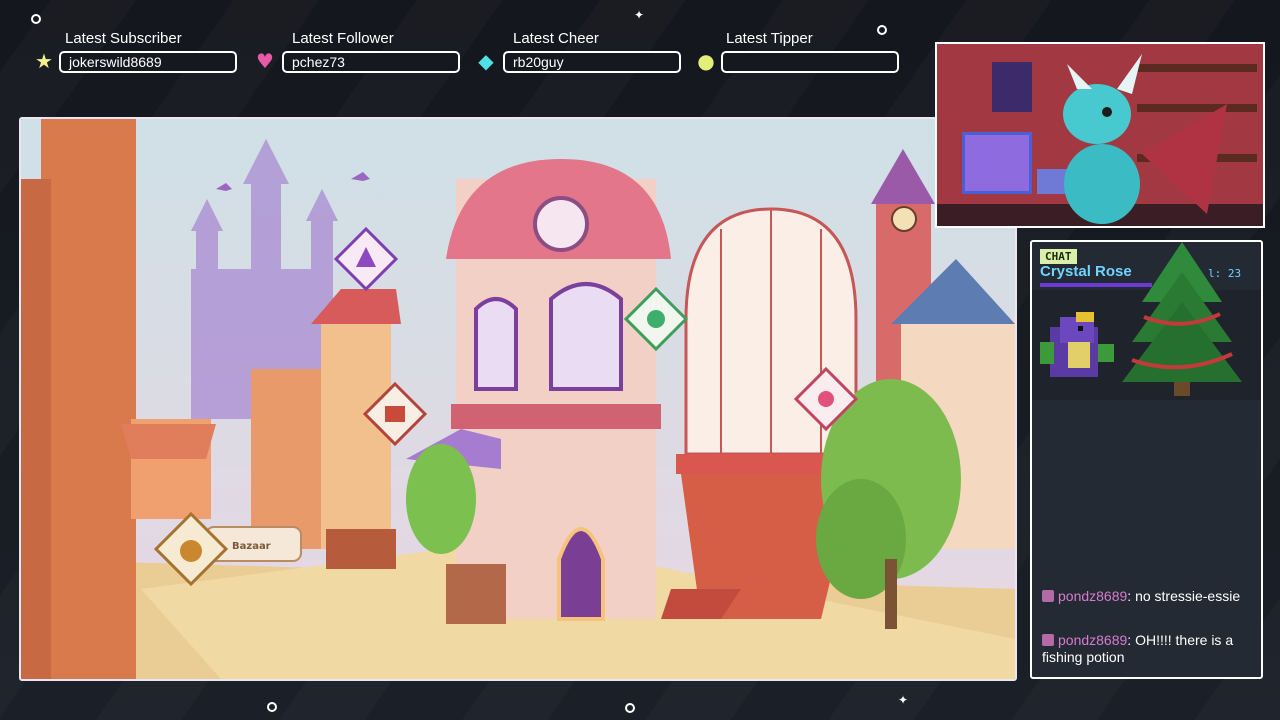 Image resolution: width=1280 pixels, height=720 pixels. What do you see at coordinates (371, 62) in the screenshot?
I see `latest-follower-value: pchez73` at bounding box center [371, 62].